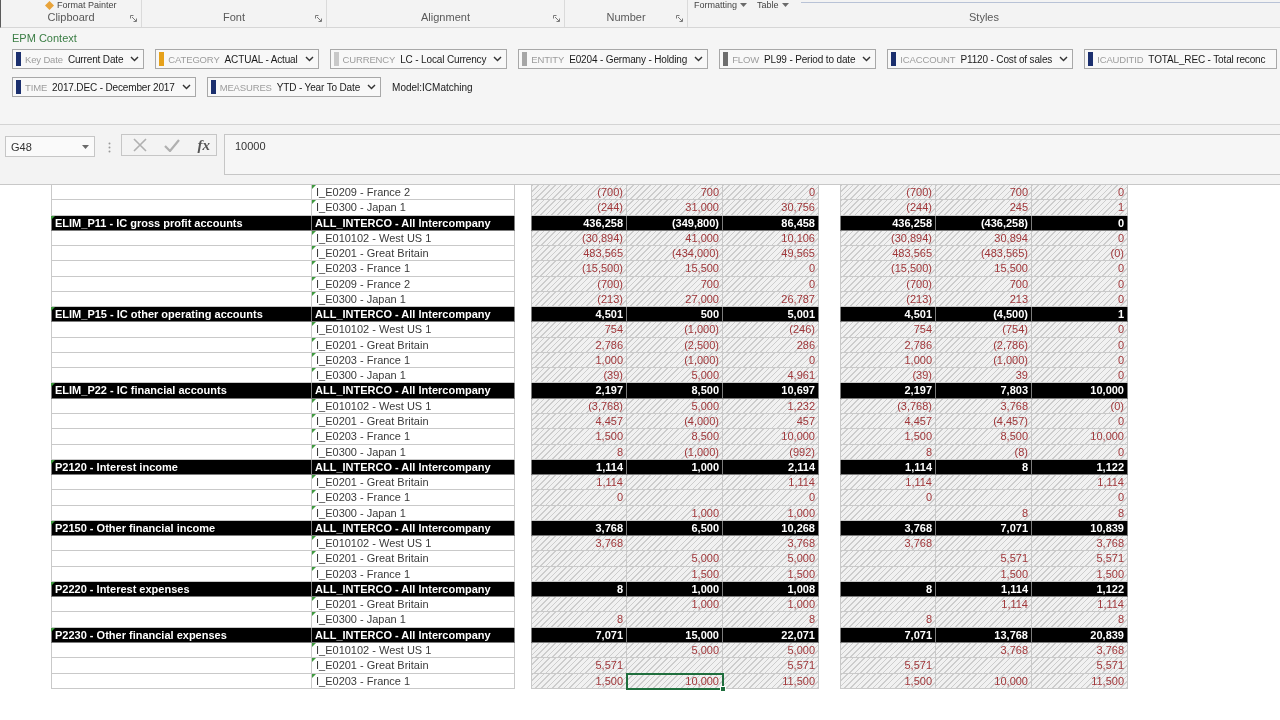 The height and width of the screenshot is (720, 1280). What do you see at coordinates (888, 391) in the screenshot?
I see `table-cell: 2,197` at bounding box center [888, 391].